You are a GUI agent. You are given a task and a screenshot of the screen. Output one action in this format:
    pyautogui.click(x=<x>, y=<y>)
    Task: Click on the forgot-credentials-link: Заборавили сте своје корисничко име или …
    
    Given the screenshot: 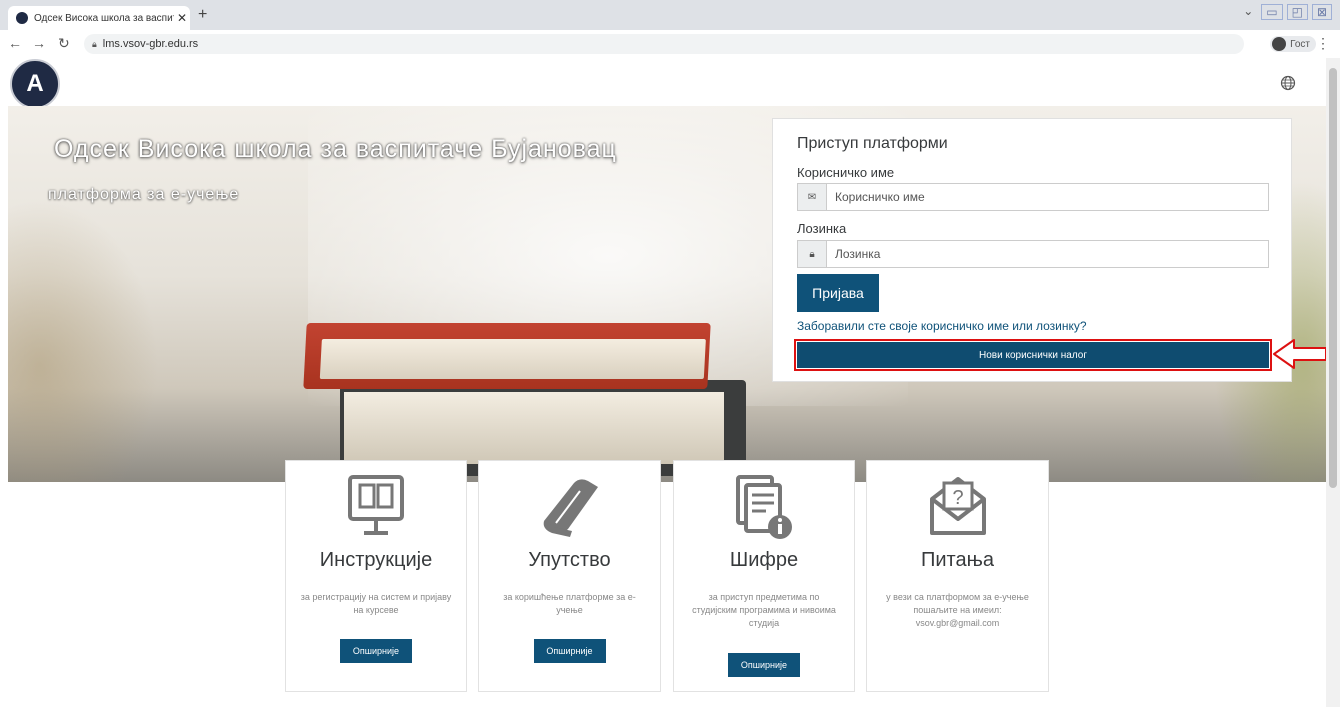 What is the action you would take?
    pyautogui.click(x=942, y=326)
    